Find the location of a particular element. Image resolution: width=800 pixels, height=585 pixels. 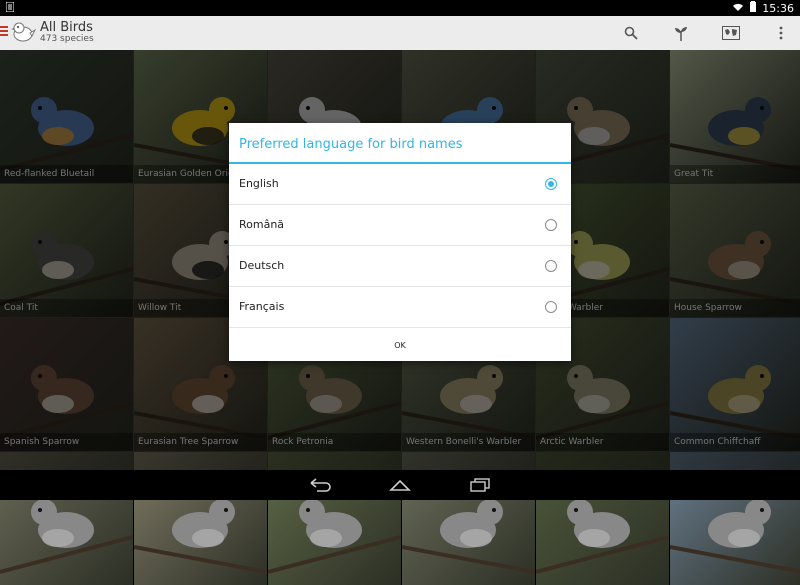

ok-button: OK is located at coordinates (400, 345).